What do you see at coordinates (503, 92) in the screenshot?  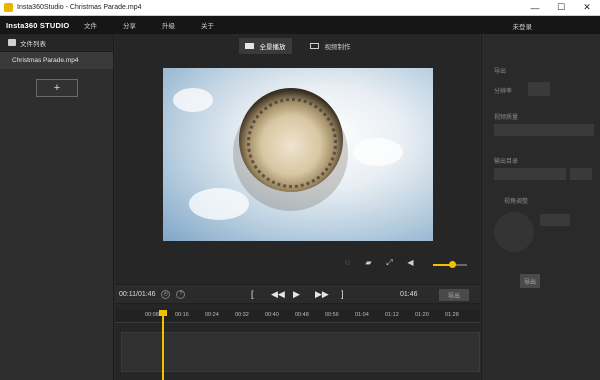 I see `resolution-label: 分辨率` at bounding box center [503, 92].